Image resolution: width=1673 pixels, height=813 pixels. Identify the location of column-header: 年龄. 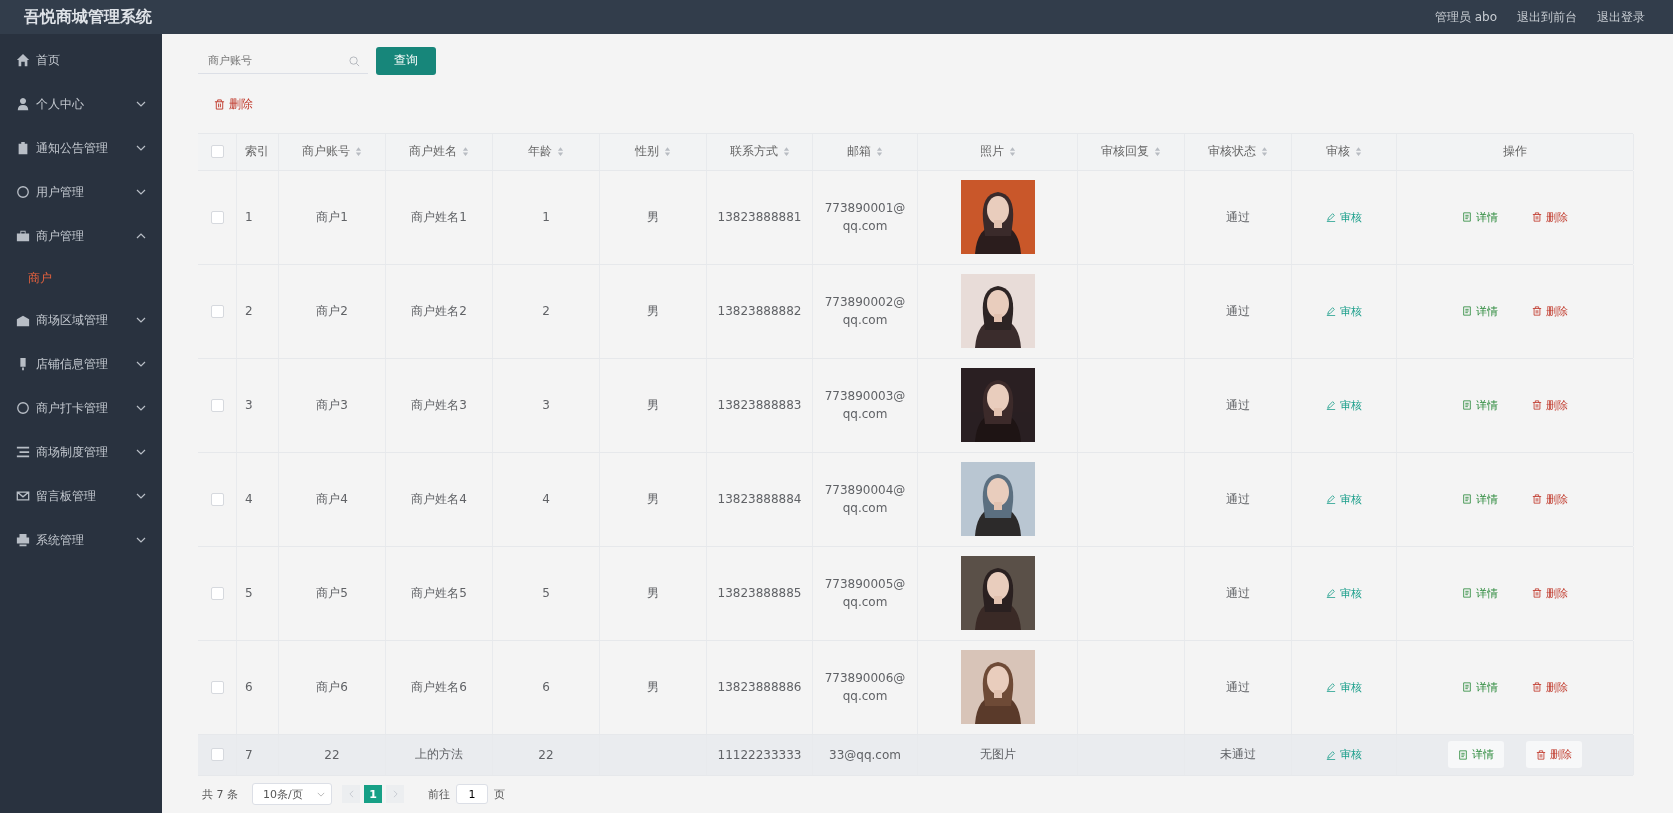
(546, 151).